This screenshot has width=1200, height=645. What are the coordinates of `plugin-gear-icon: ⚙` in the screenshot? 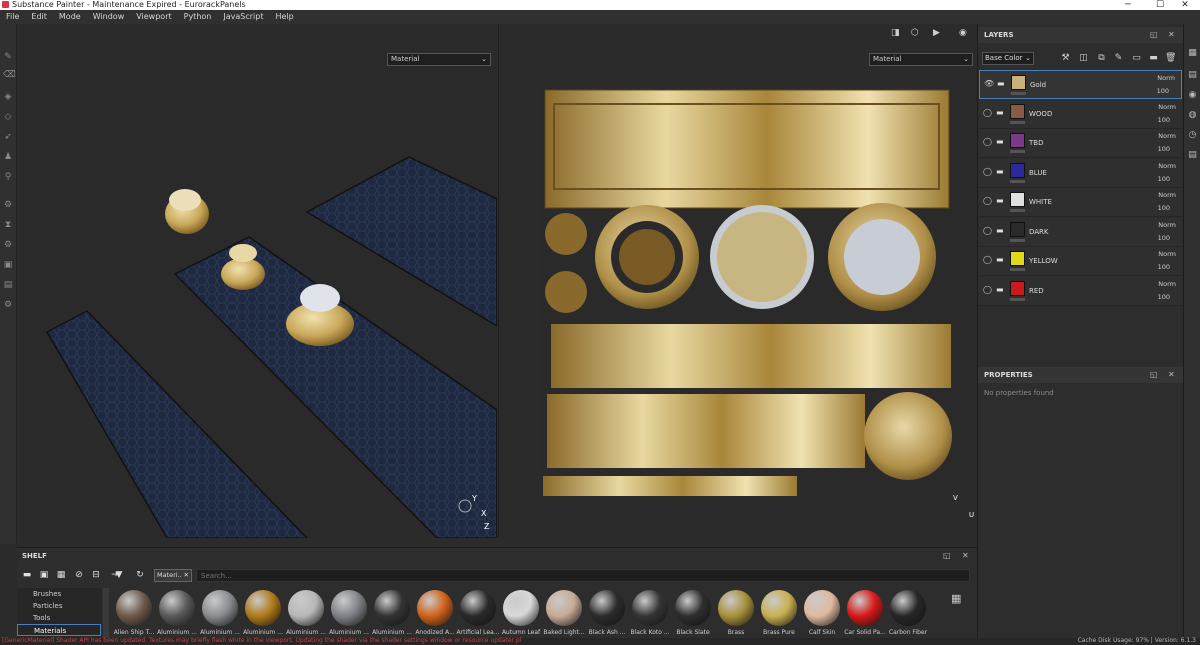 It's located at (8, 305).